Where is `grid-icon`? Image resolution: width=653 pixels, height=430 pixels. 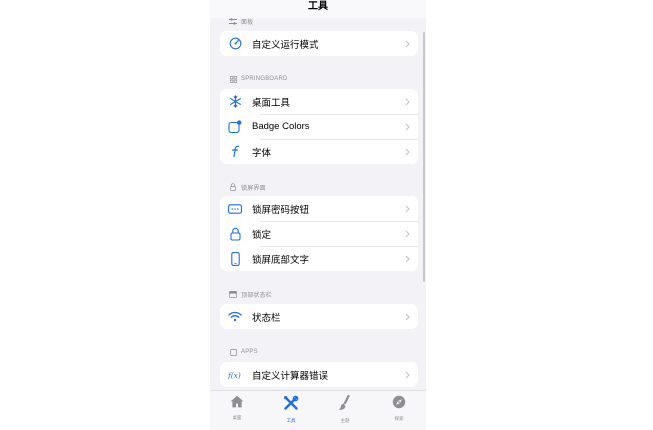
grid-icon is located at coordinates (233, 79).